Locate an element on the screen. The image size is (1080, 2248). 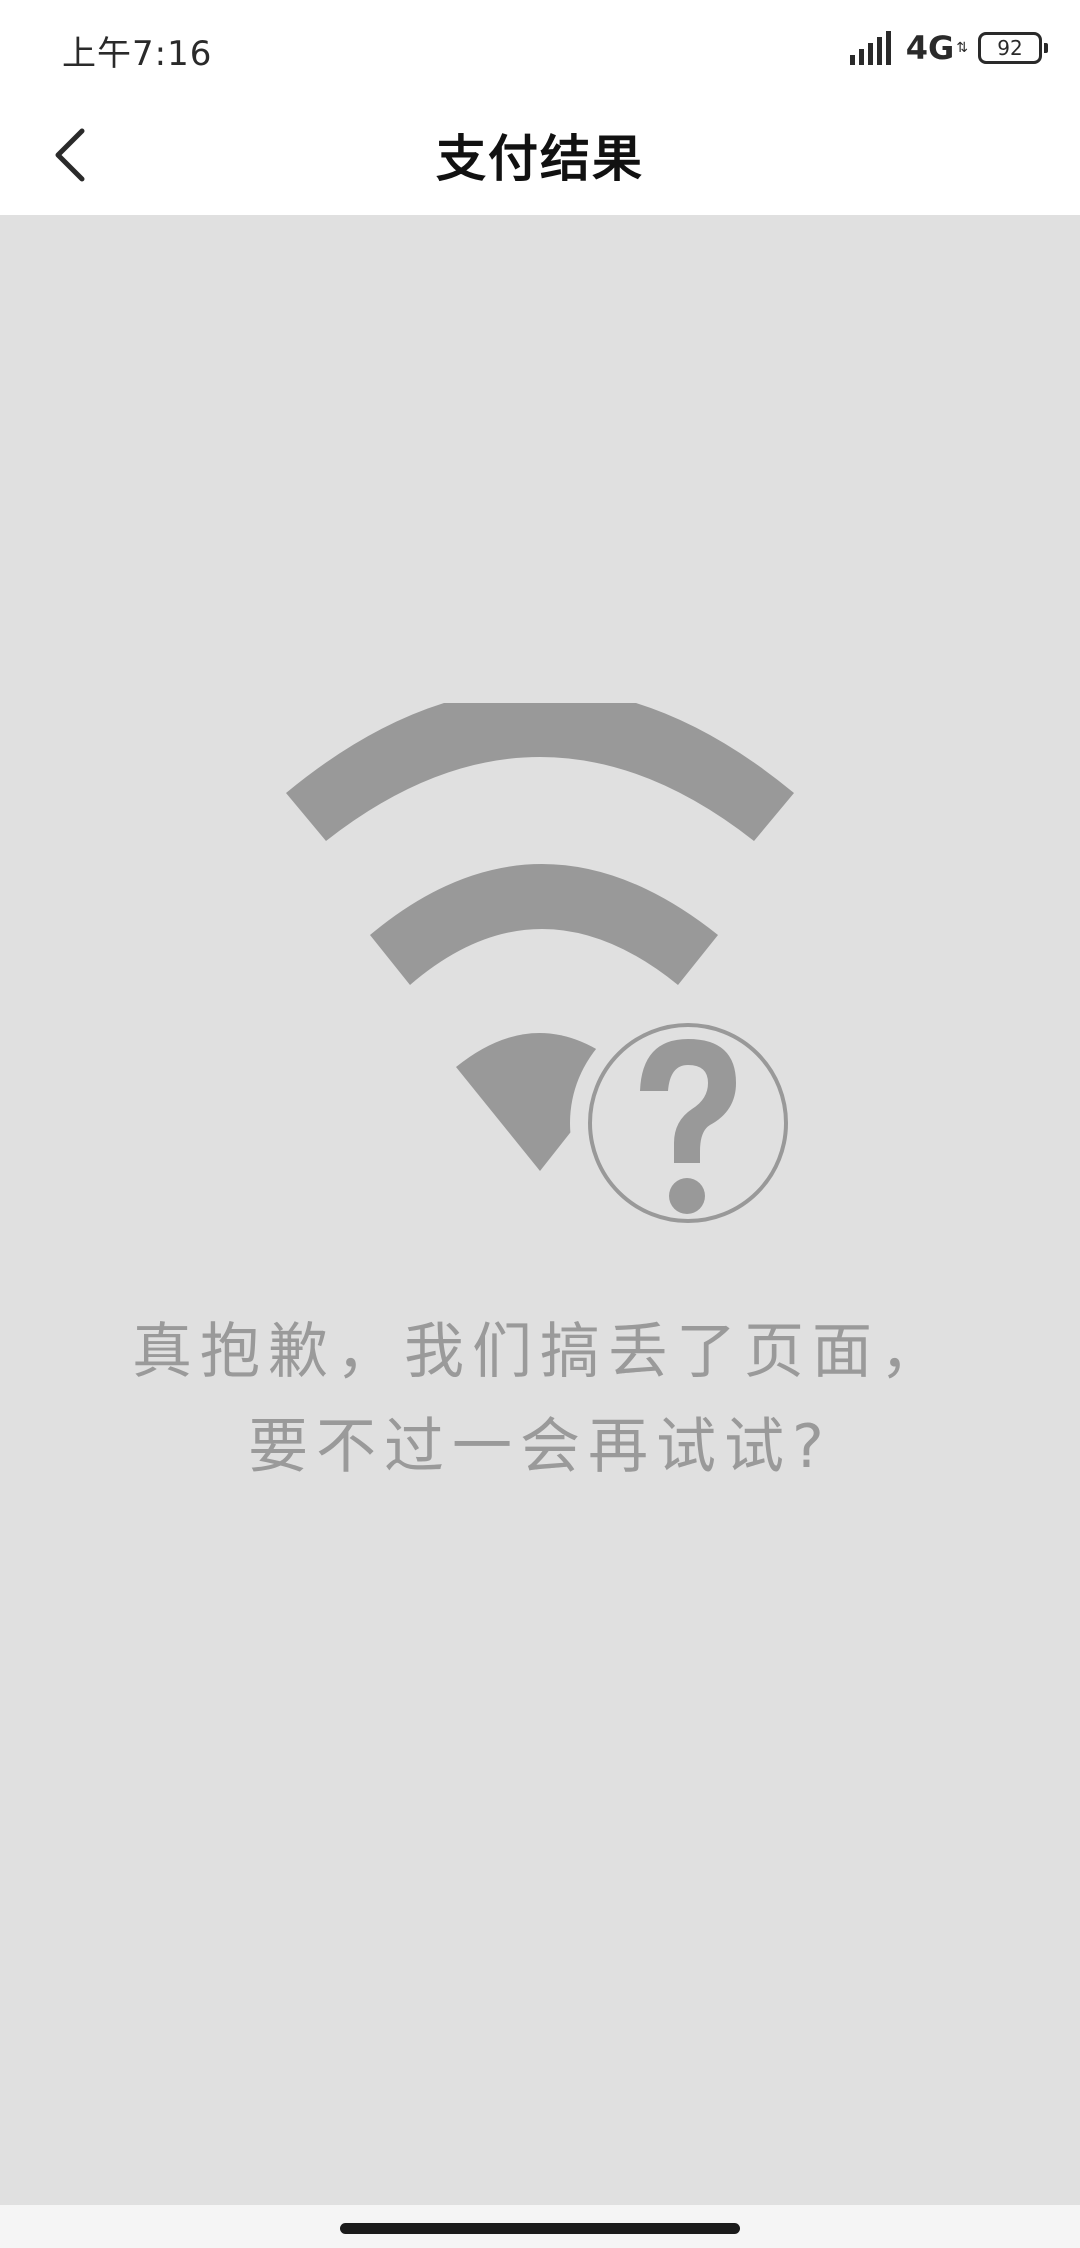
page-title: 支付结果 is located at coordinates (540, 159).